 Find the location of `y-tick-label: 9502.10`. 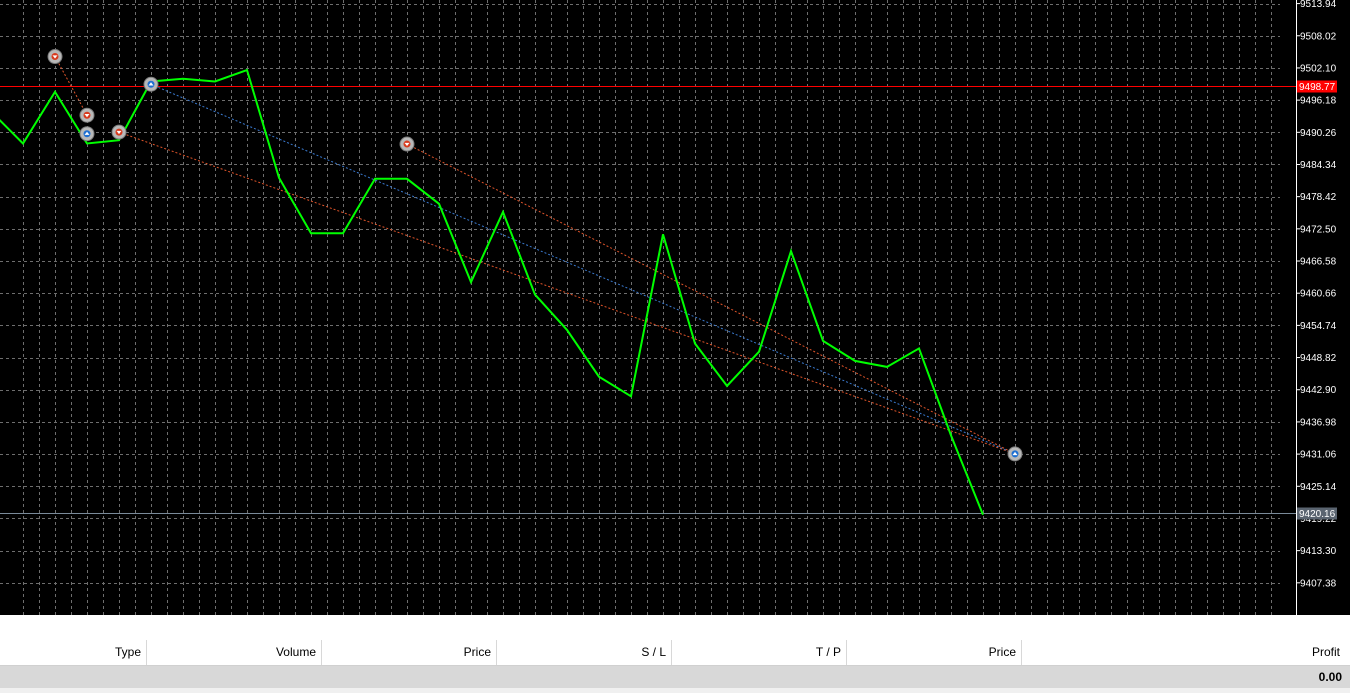

y-tick-label: 9502.10 is located at coordinates (1318, 68).